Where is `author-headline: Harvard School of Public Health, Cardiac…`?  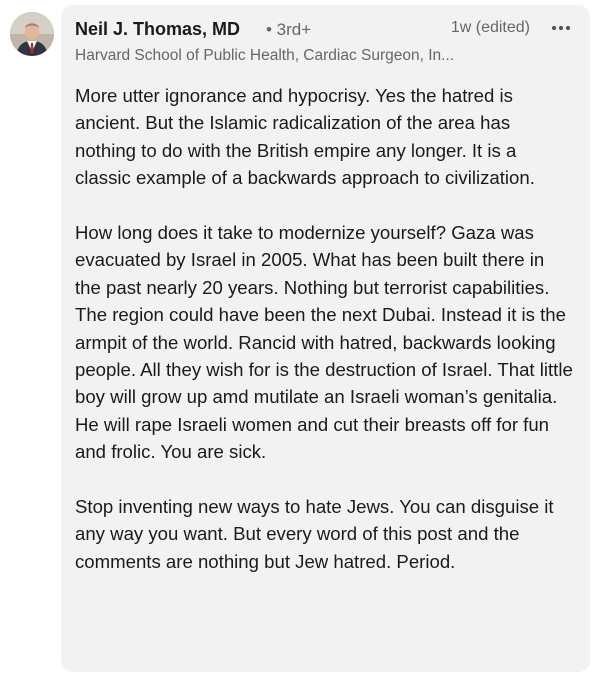 author-headline: Harvard School of Public Health, Cardiac… is located at coordinates (265, 55).